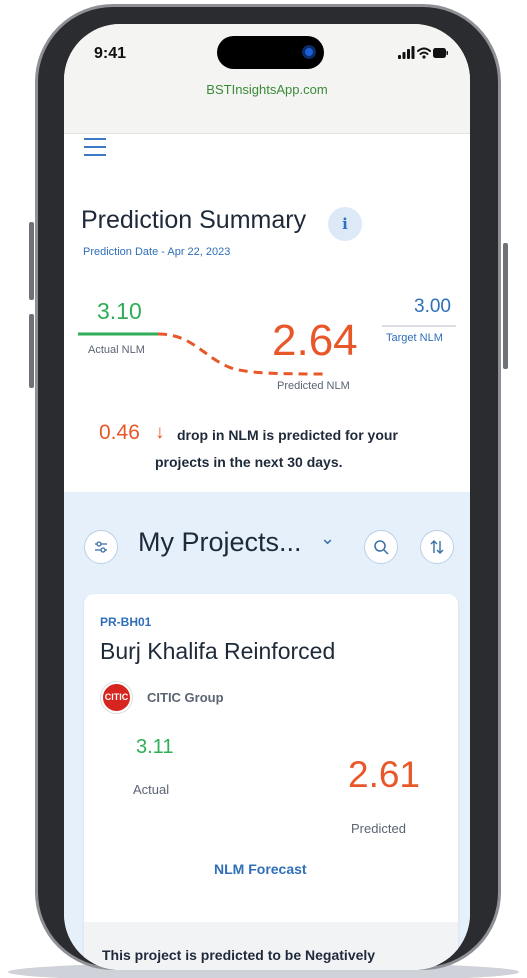 The width and height of the screenshot is (527, 978). What do you see at coordinates (119, 432) in the screenshot?
I see `nlm-drop-value: 0.46` at bounding box center [119, 432].